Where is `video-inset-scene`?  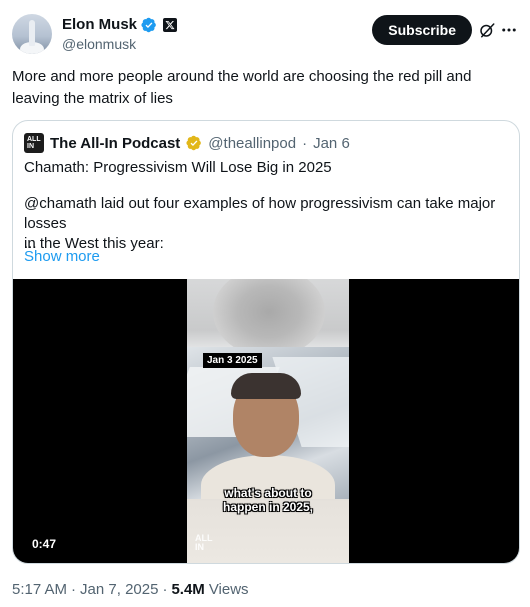 video-inset-scene is located at coordinates (268, 423).